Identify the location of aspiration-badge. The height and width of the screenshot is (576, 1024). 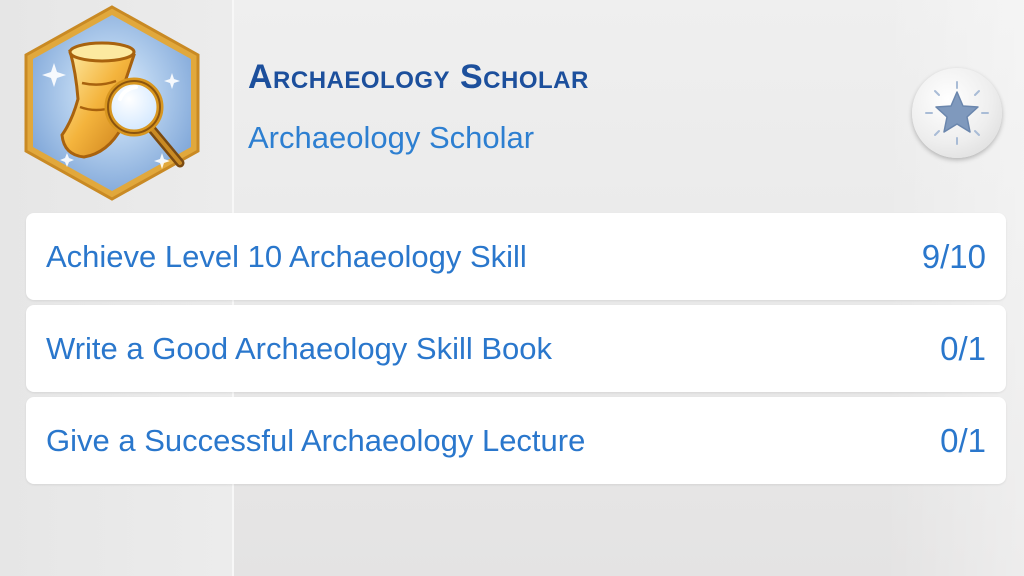
(112, 103).